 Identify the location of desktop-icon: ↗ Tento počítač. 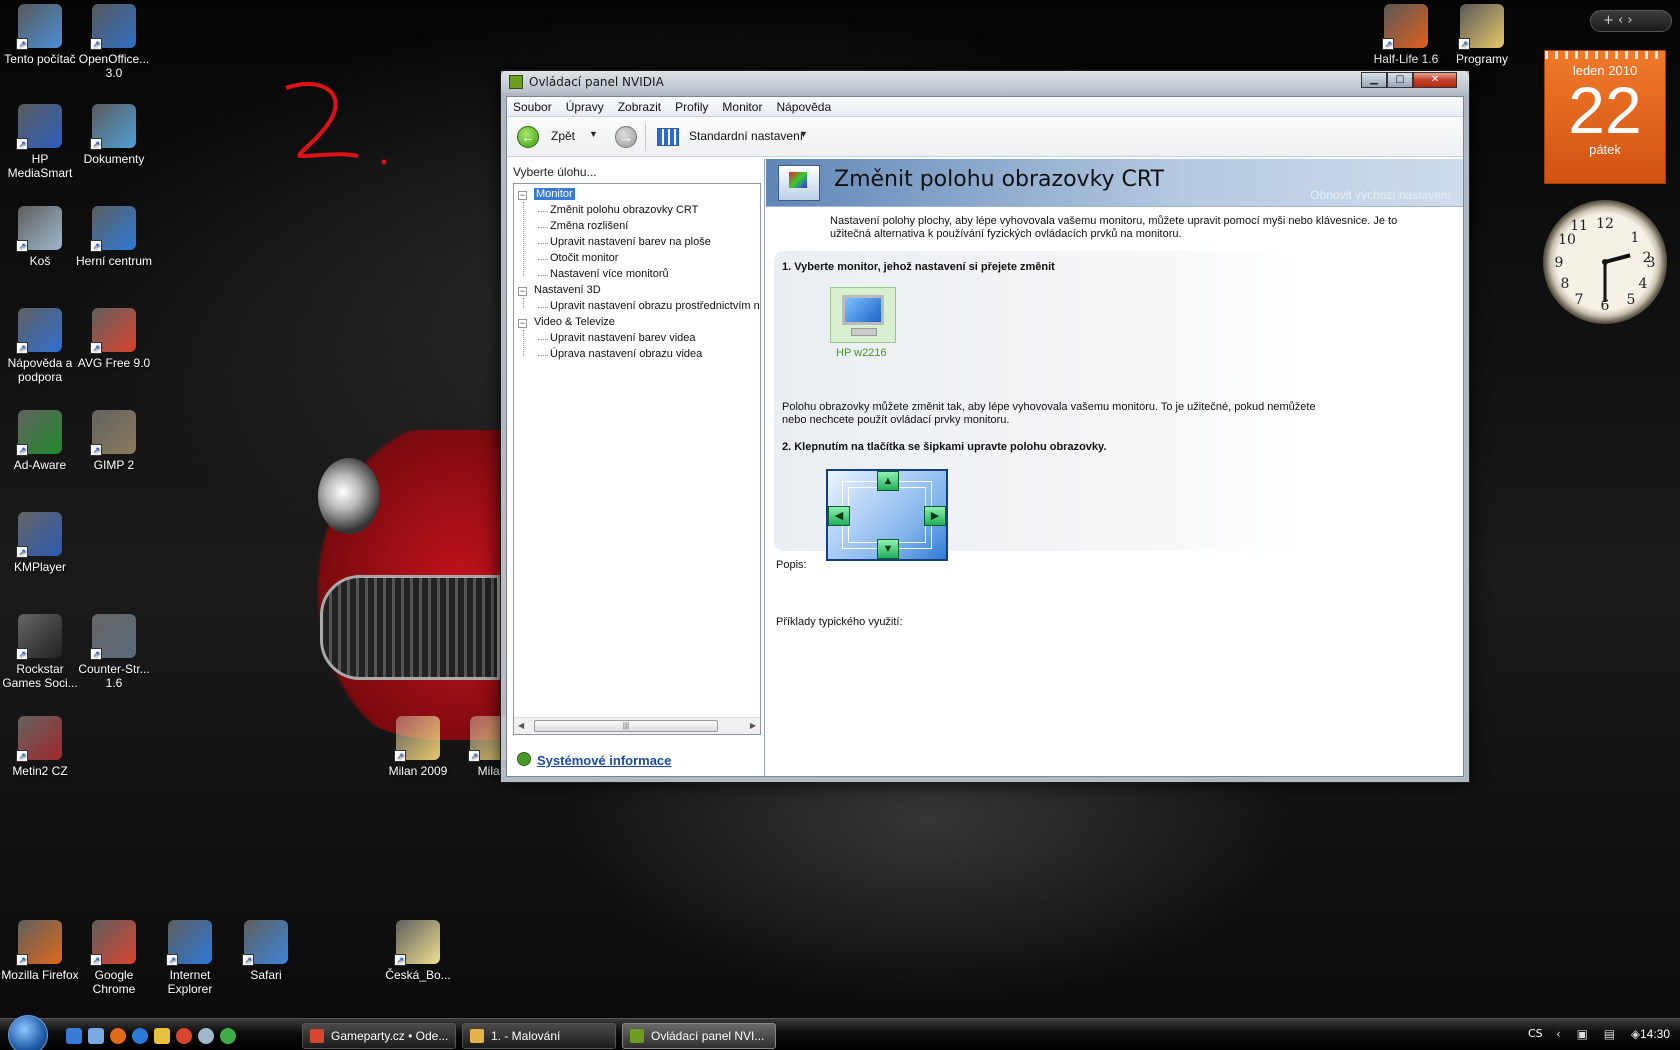
(40, 35).